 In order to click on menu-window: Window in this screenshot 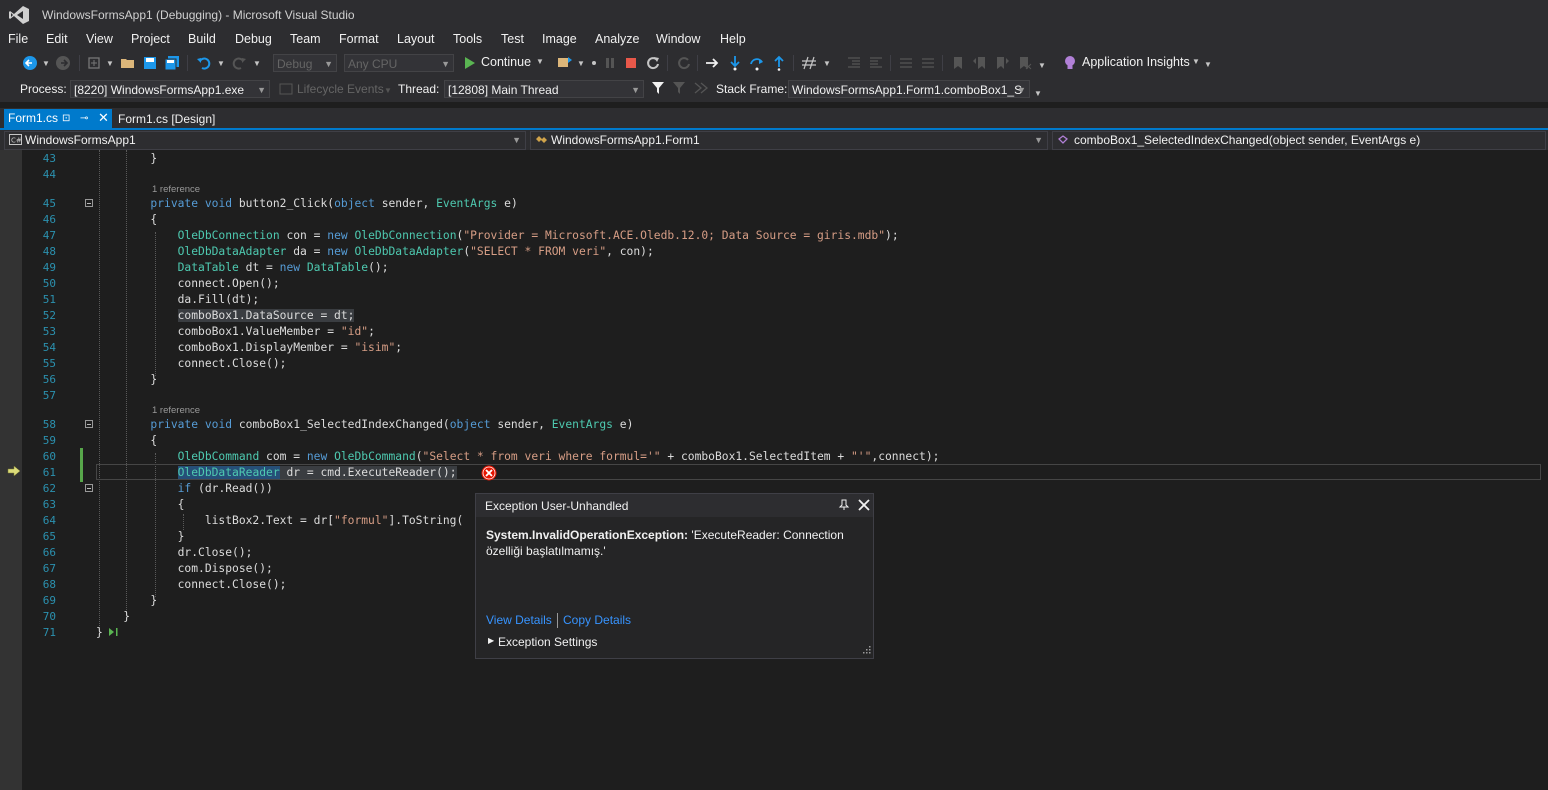, I will do `click(678, 39)`.